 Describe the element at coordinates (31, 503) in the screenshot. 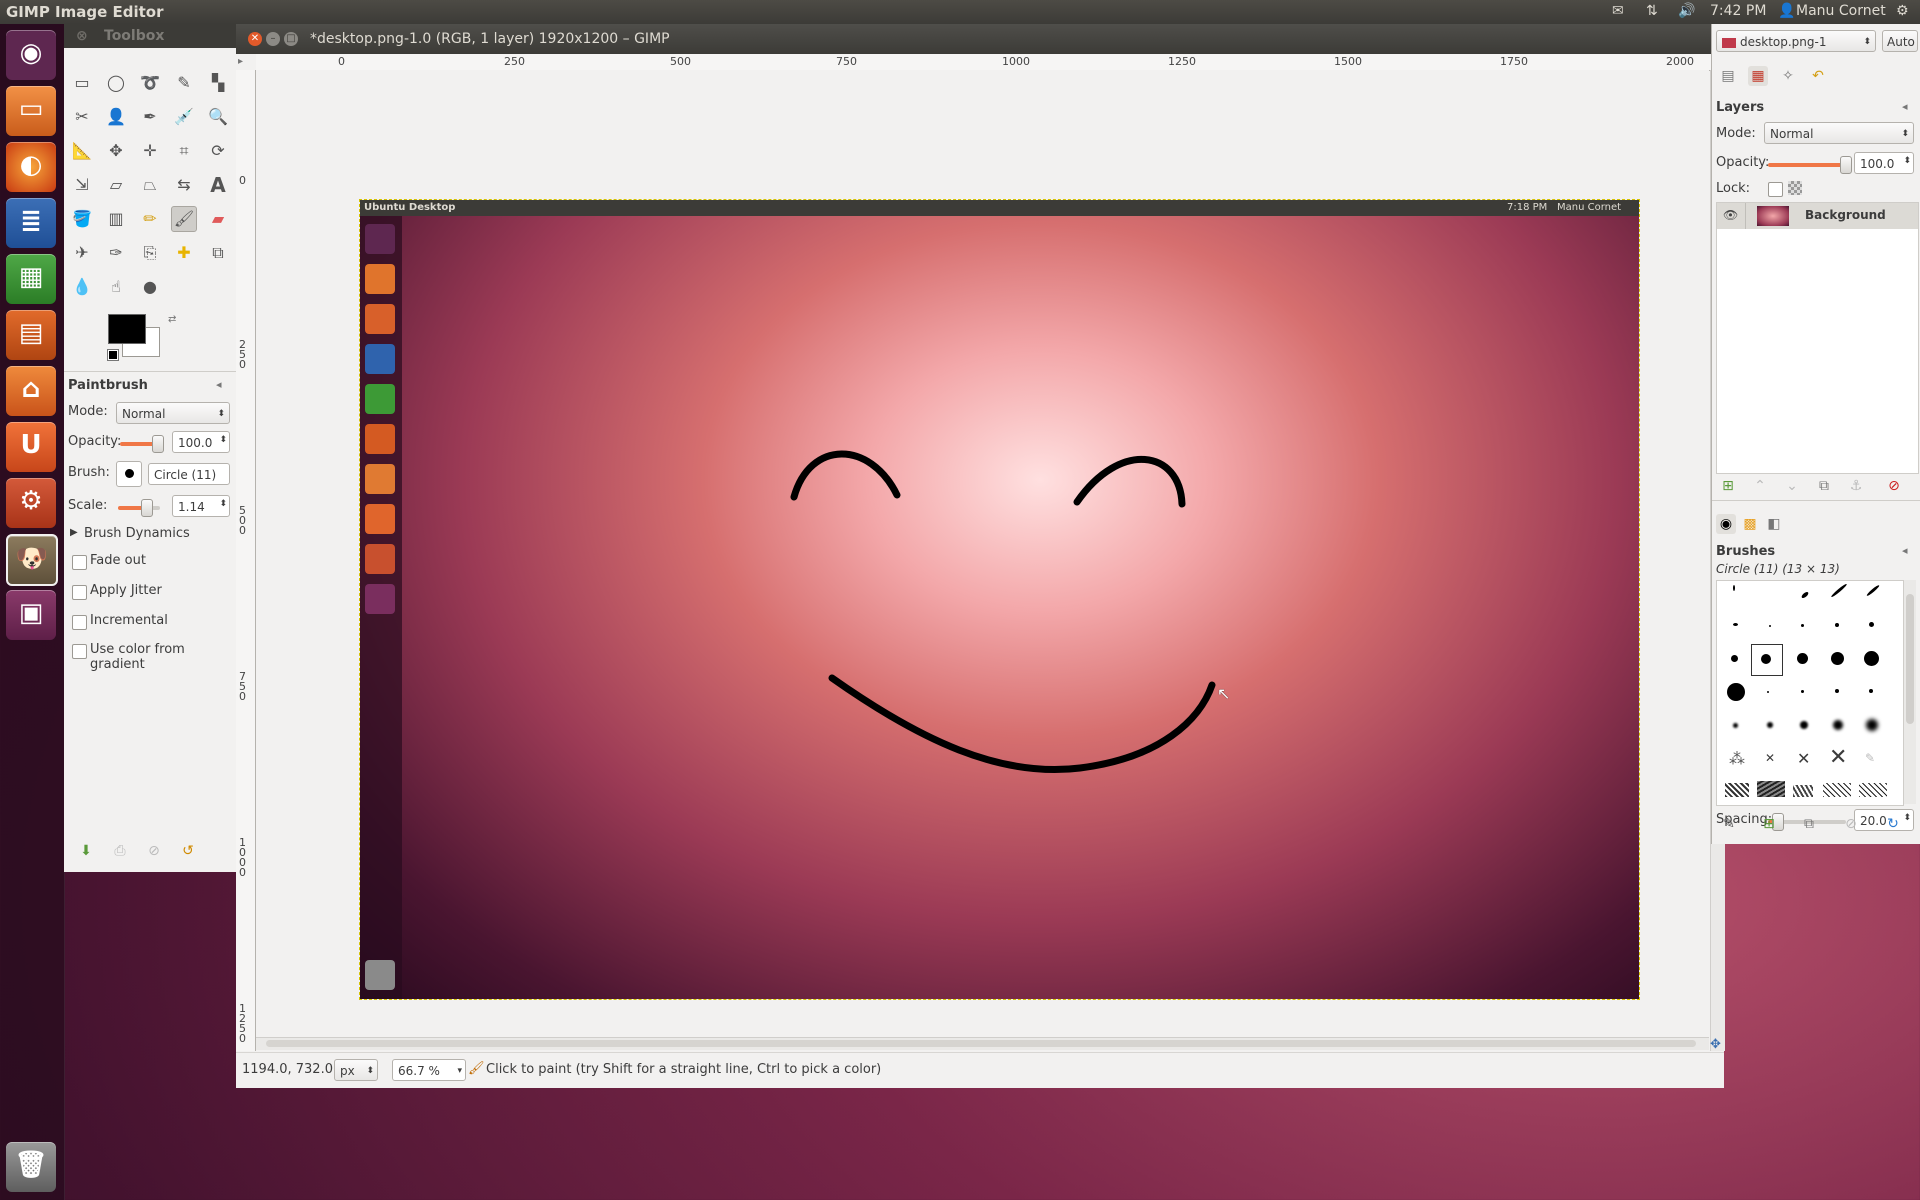

I see `system-settings-icon: ⚙` at that location.